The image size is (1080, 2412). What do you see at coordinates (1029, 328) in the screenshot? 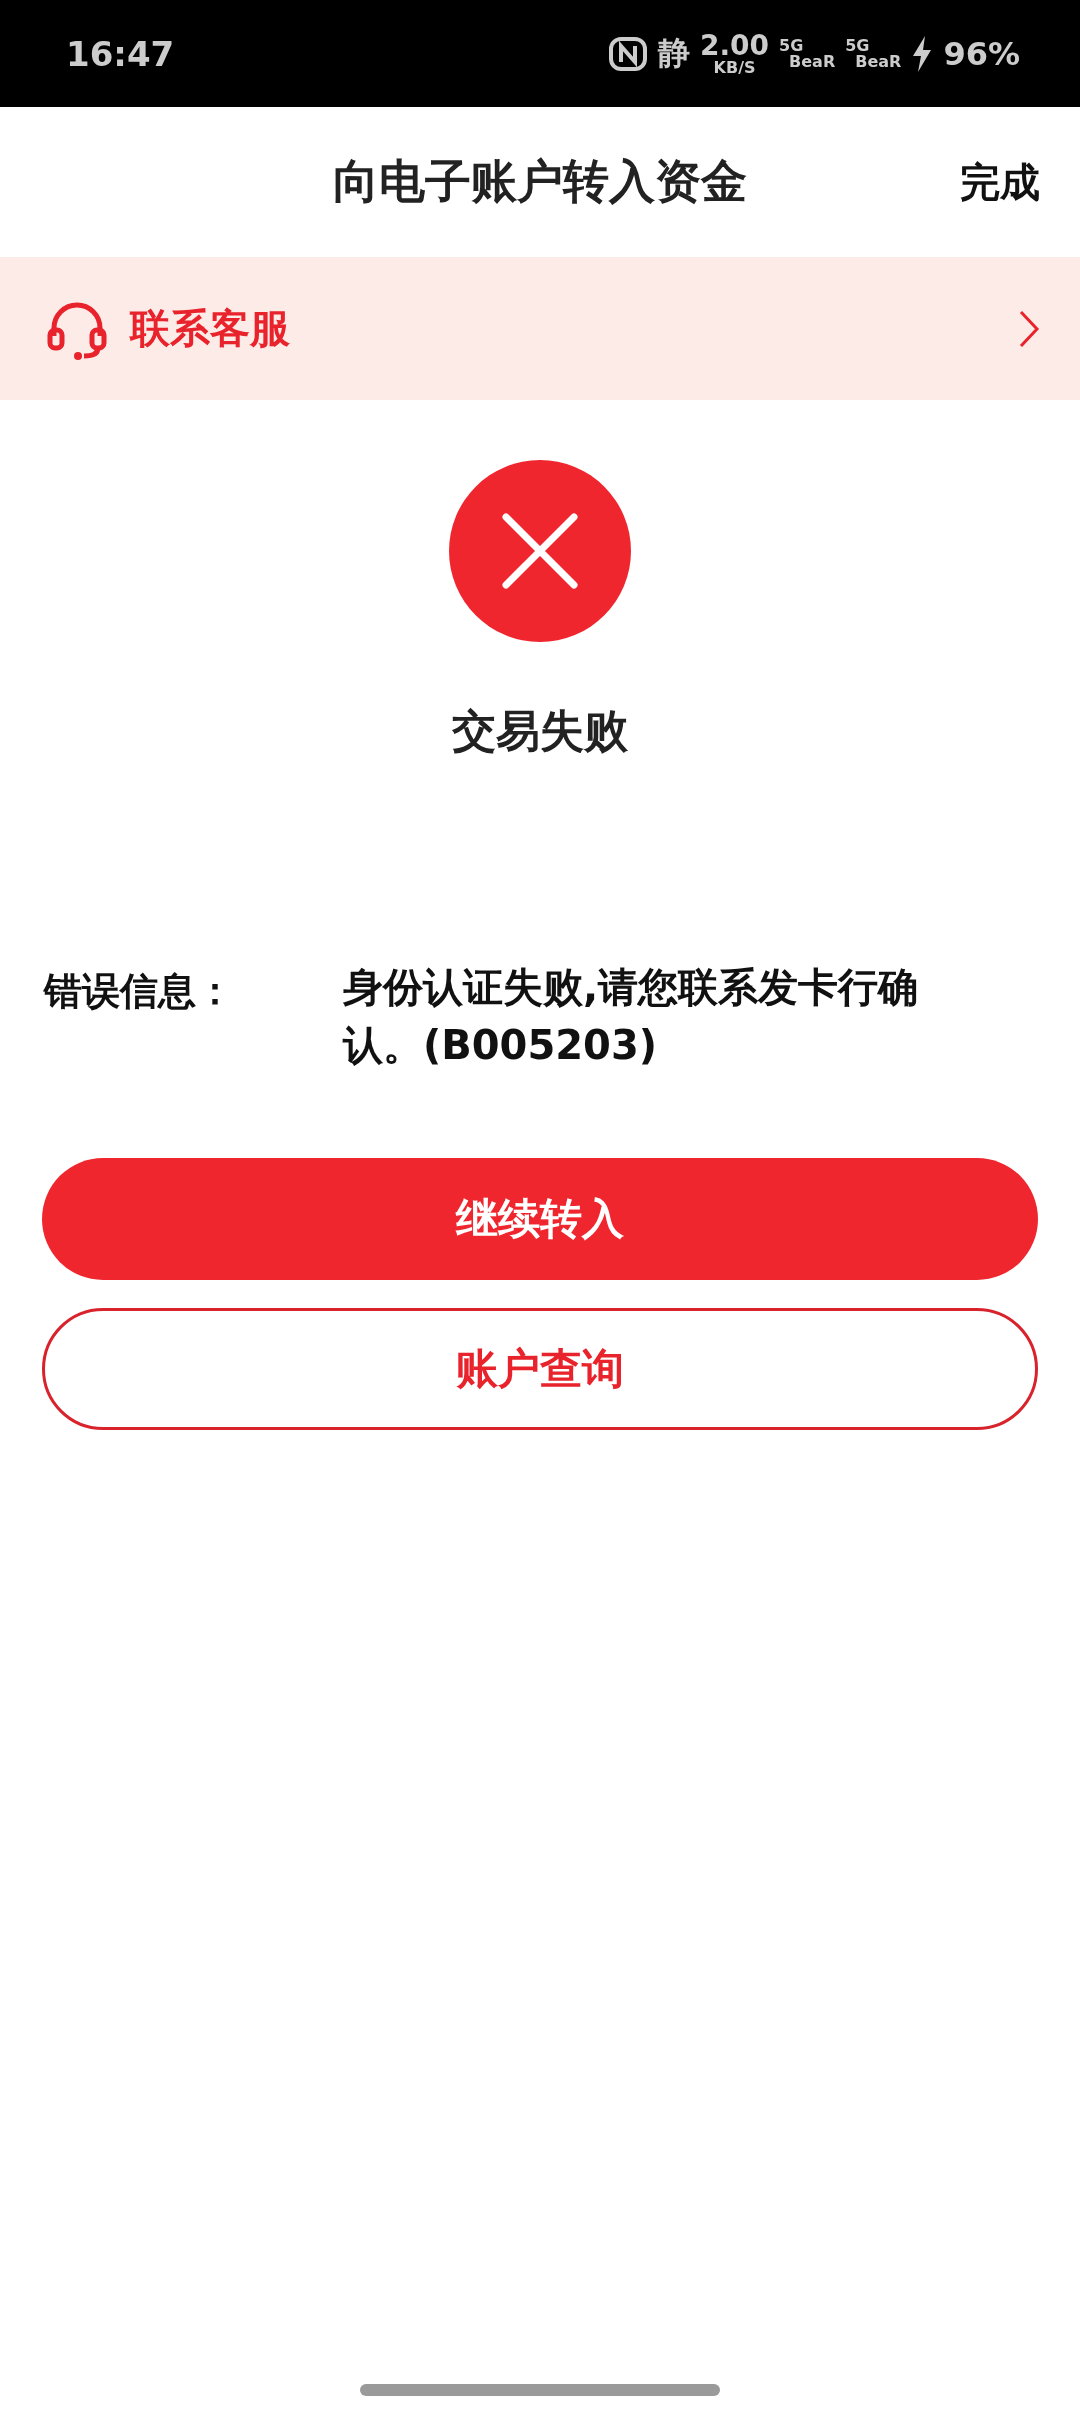
I see `chevron-right-icon` at bounding box center [1029, 328].